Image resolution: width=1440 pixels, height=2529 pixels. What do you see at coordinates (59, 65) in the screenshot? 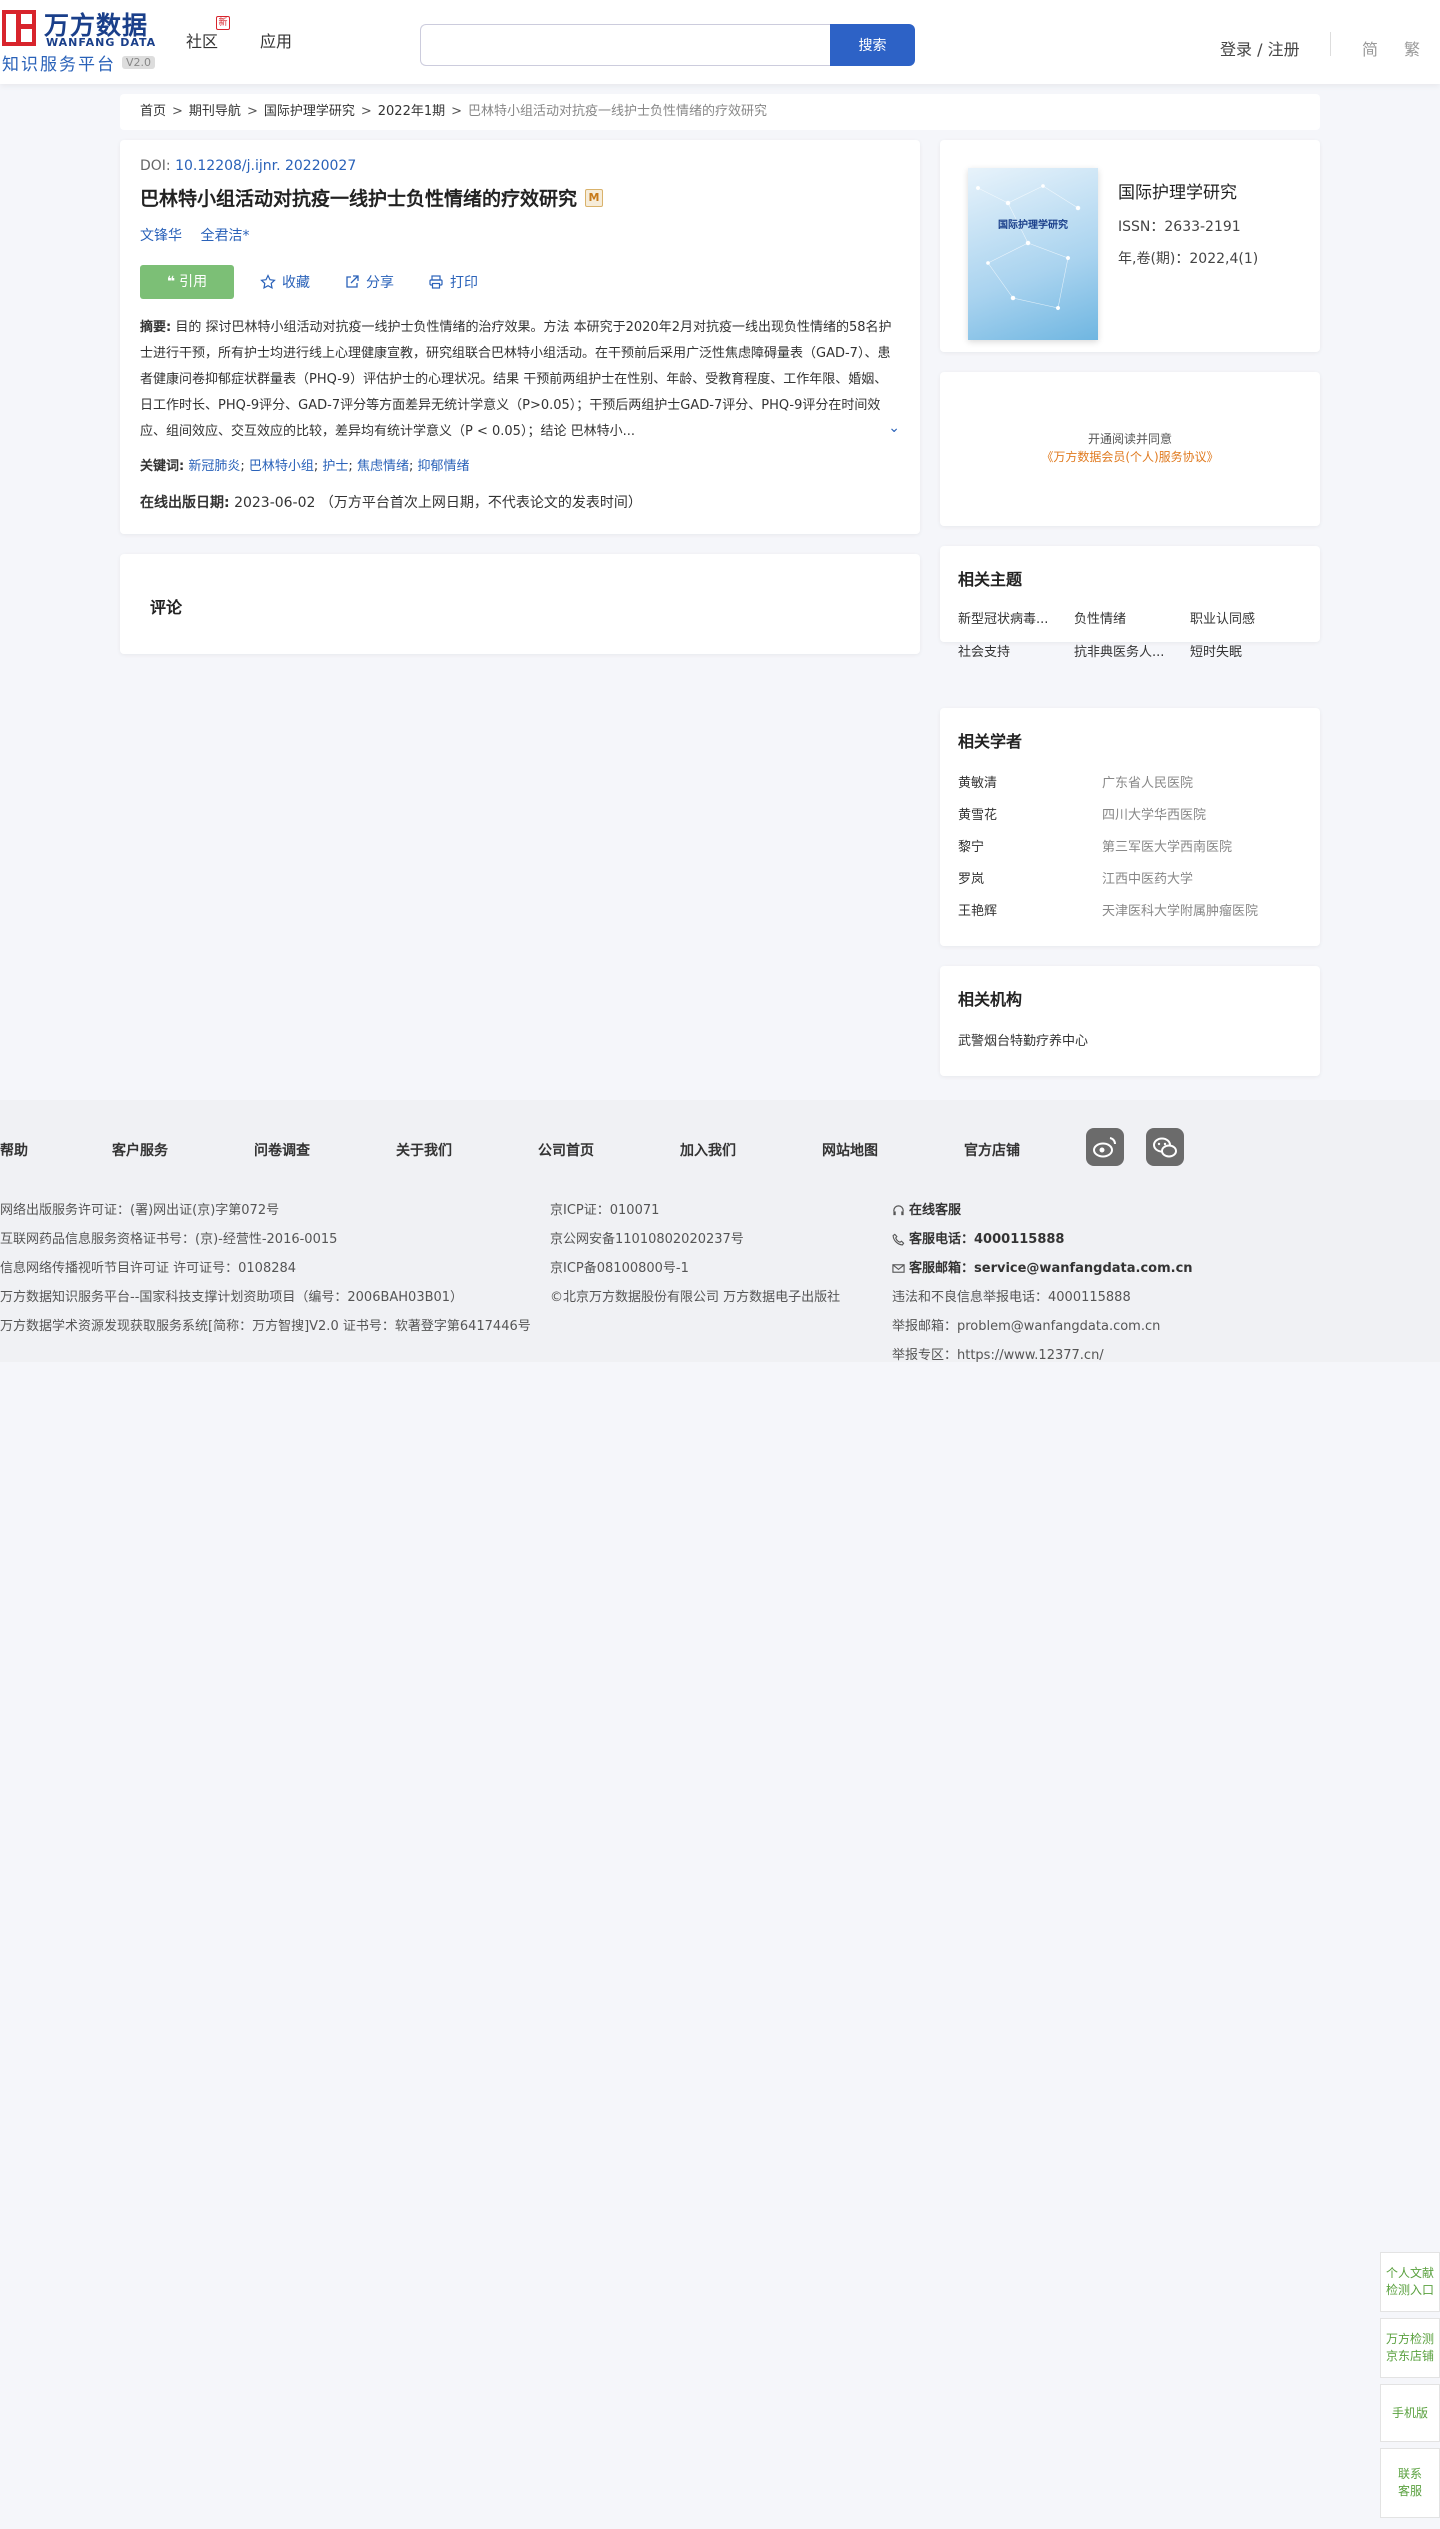
I see `logo-subtitle: 知识服务平台` at bounding box center [59, 65].